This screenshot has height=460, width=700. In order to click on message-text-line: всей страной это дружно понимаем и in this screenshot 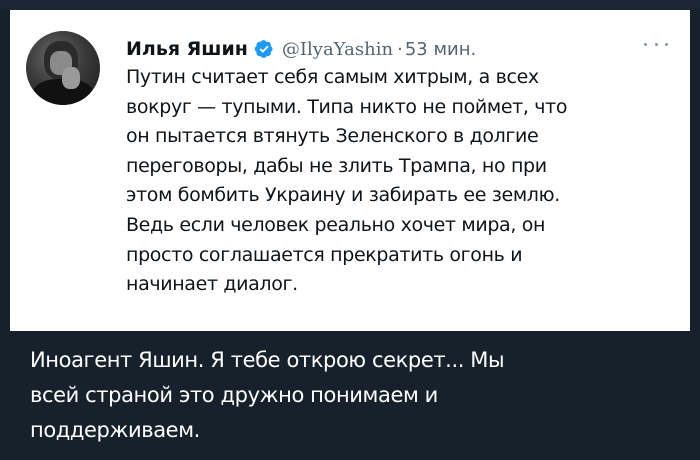, I will do `click(234, 395)`.